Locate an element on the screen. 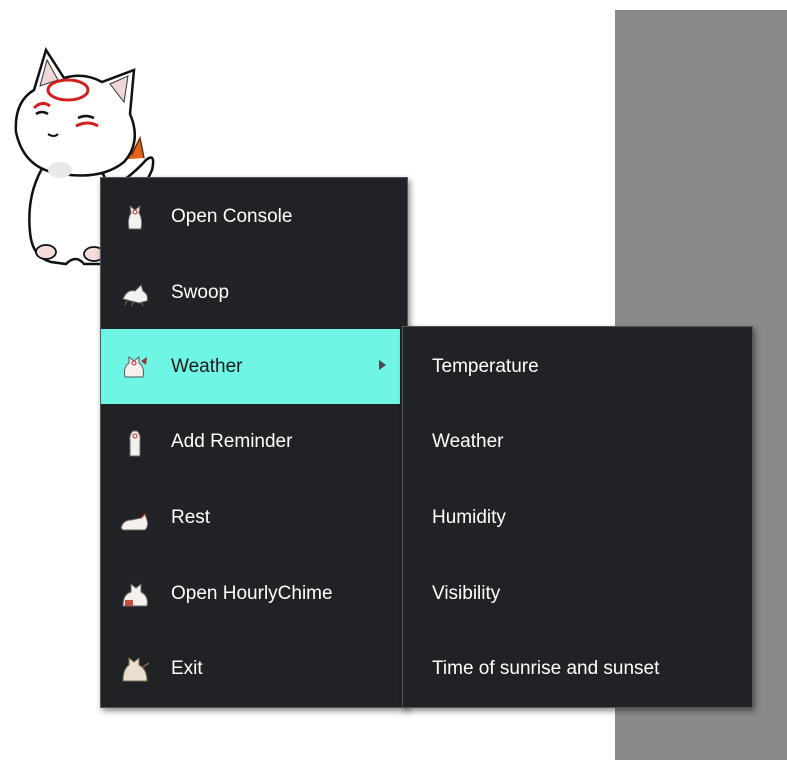 This screenshot has width=787, height=760. menu-item-weather: Weather is located at coordinates (250, 366).